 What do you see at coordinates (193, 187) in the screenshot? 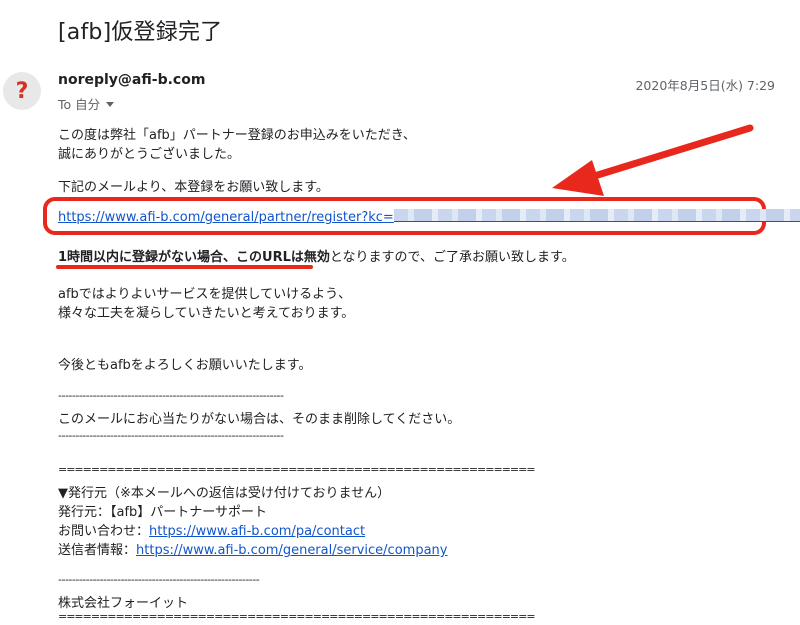
I see `body-line-3: 下記のメールより、本登録をお願い致します。` at bounding box center [193, 187].